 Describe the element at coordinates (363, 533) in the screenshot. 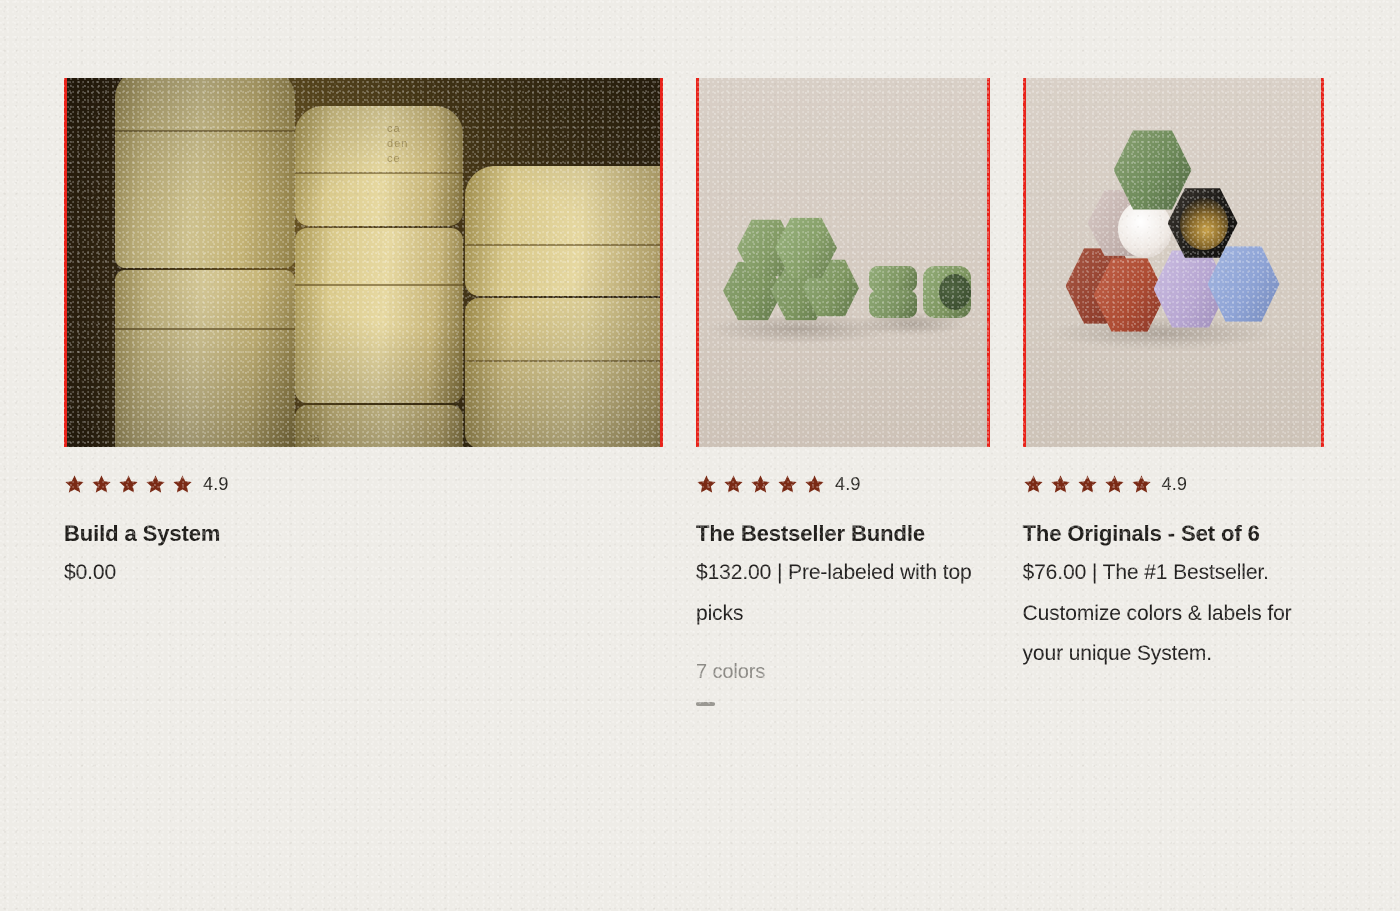

I see `product-title: Build a System` at that location.